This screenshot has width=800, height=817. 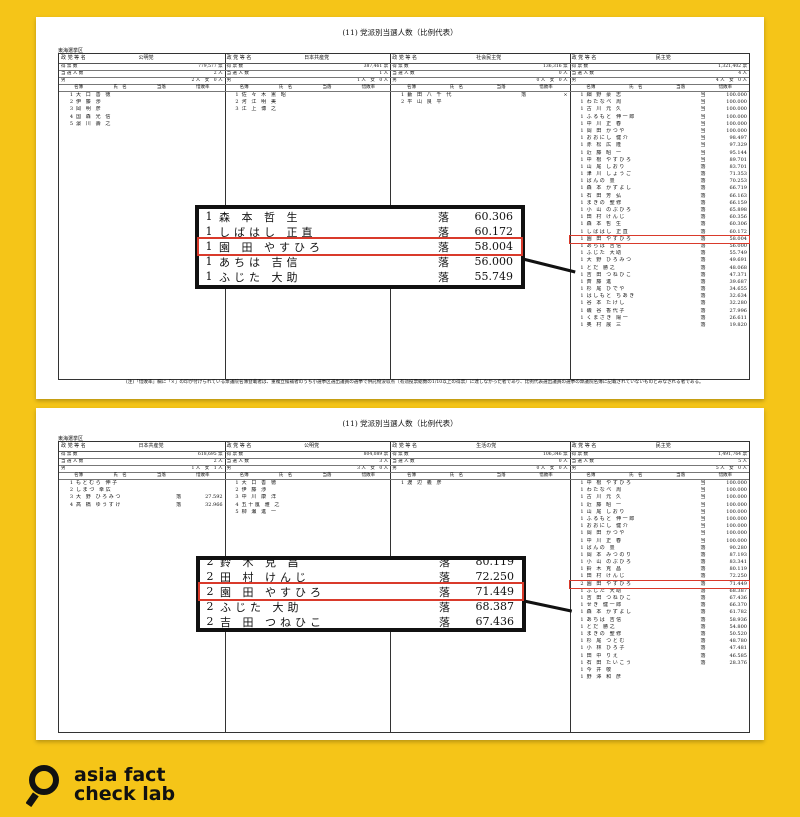 I want to click on candidate-name: 森 本 哲 生, so click(x=604, y=224).